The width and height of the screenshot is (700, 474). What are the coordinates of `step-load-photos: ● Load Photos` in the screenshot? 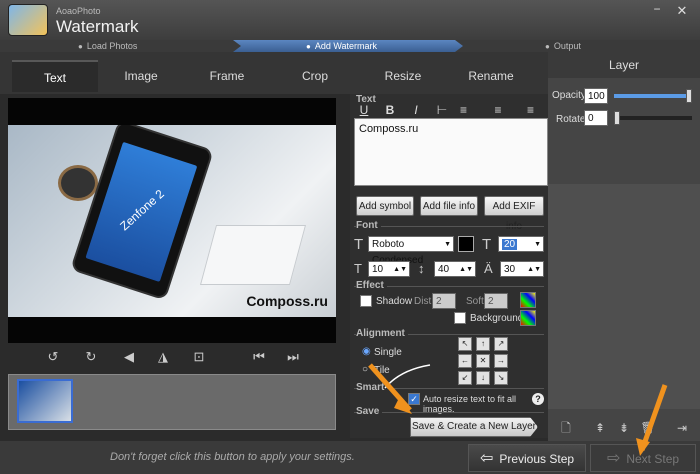 It's located at (107, 46).